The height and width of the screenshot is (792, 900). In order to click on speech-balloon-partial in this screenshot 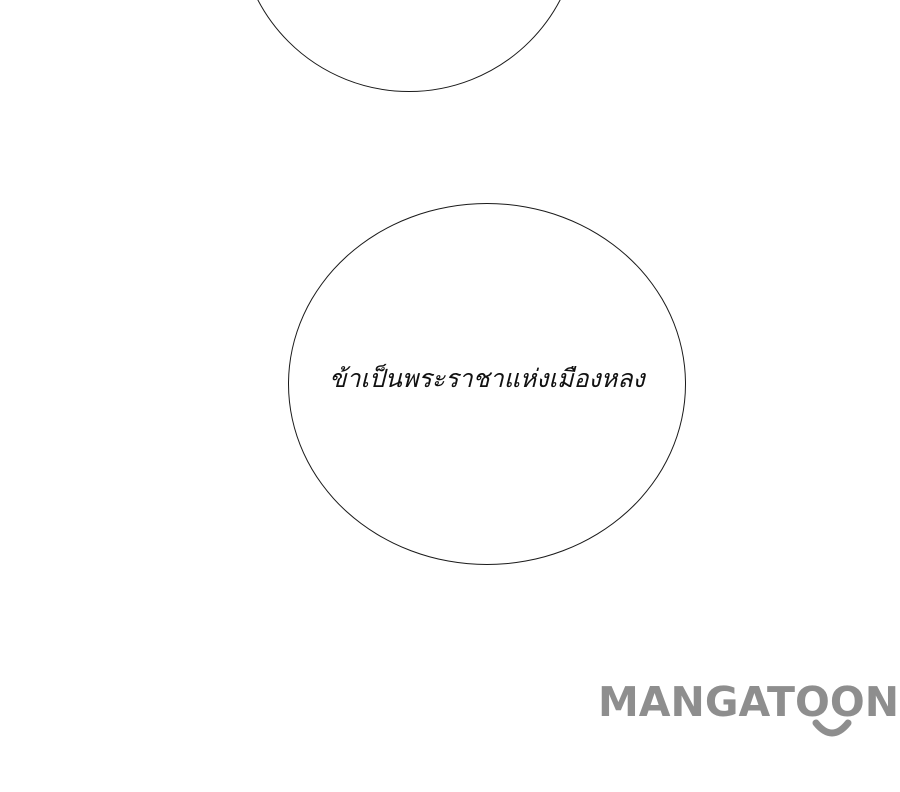, I will do `click(409, 46)`.